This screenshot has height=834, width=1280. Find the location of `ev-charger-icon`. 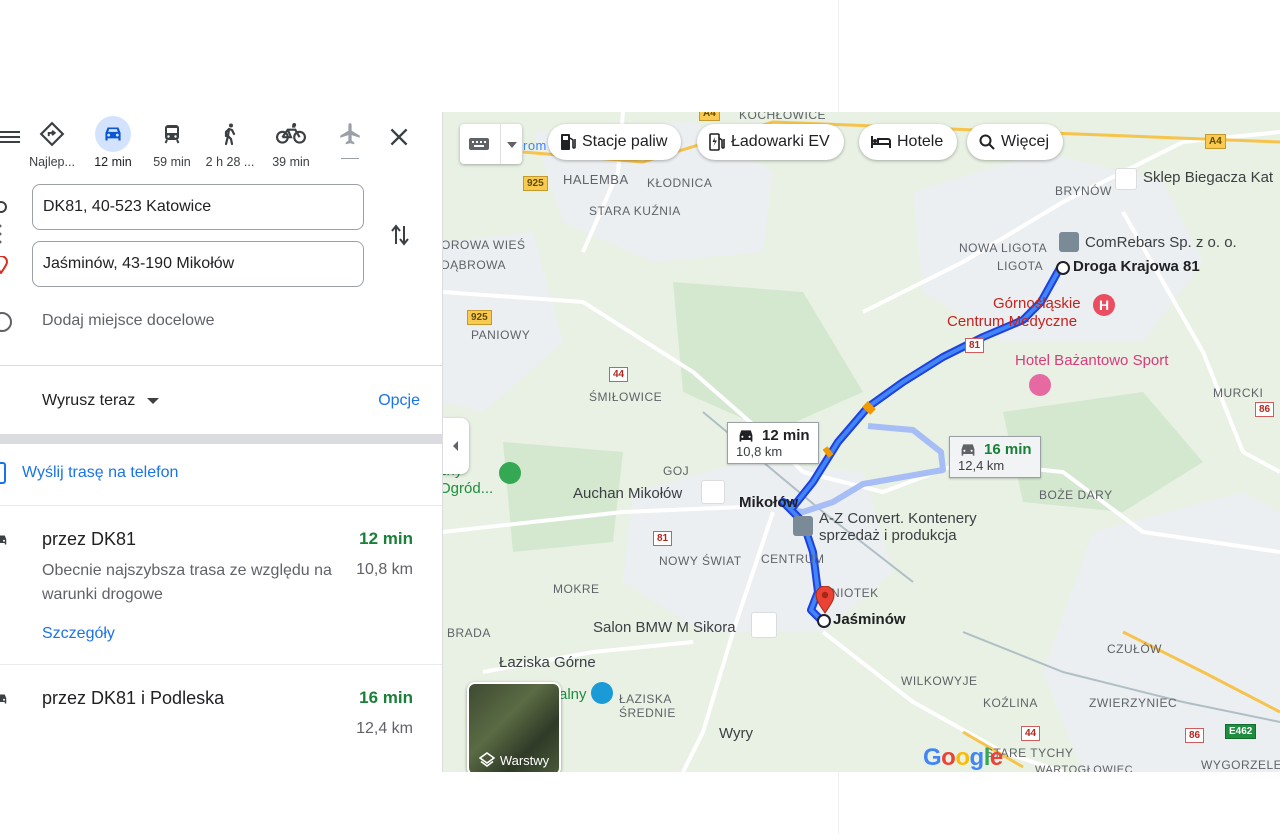

ev-charger-icon is located at coordinates (717, 142).